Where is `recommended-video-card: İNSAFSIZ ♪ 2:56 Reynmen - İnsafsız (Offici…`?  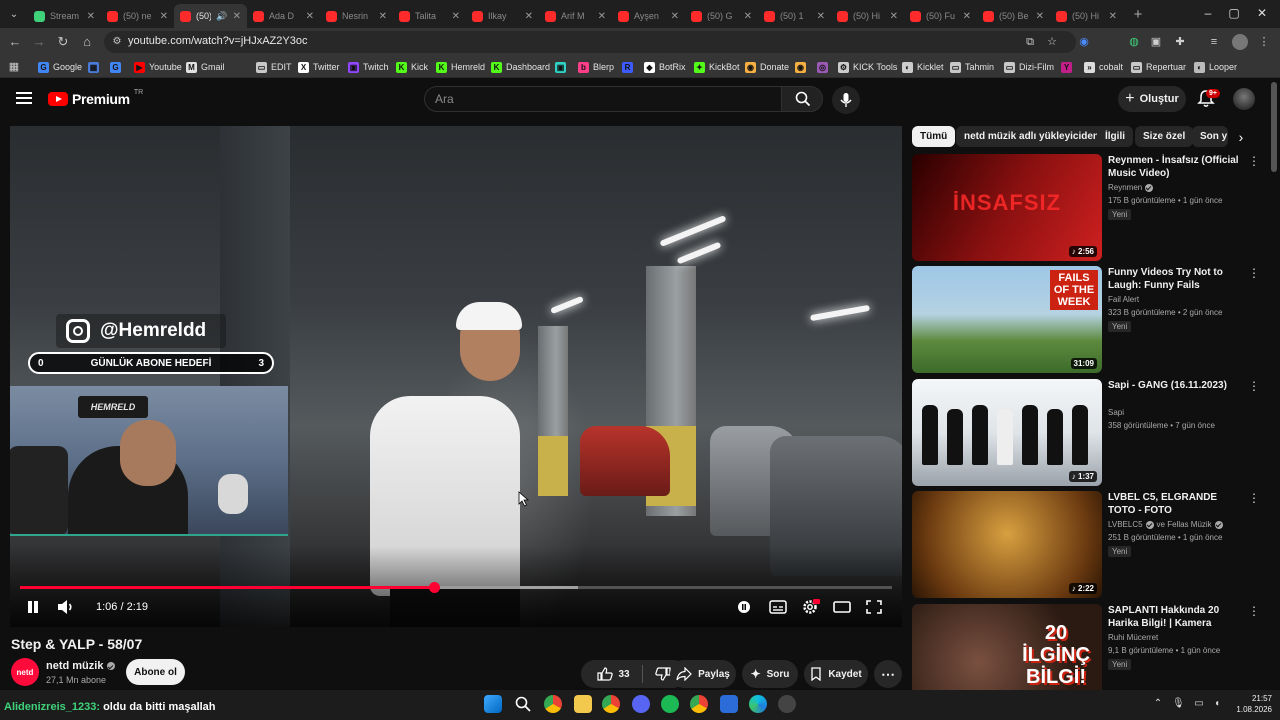 recommended-video-card: İNSAFSIZ ♪ 2:56 Reynmen - İnsafsız (Offici… is located at coordinates (1088, 208).